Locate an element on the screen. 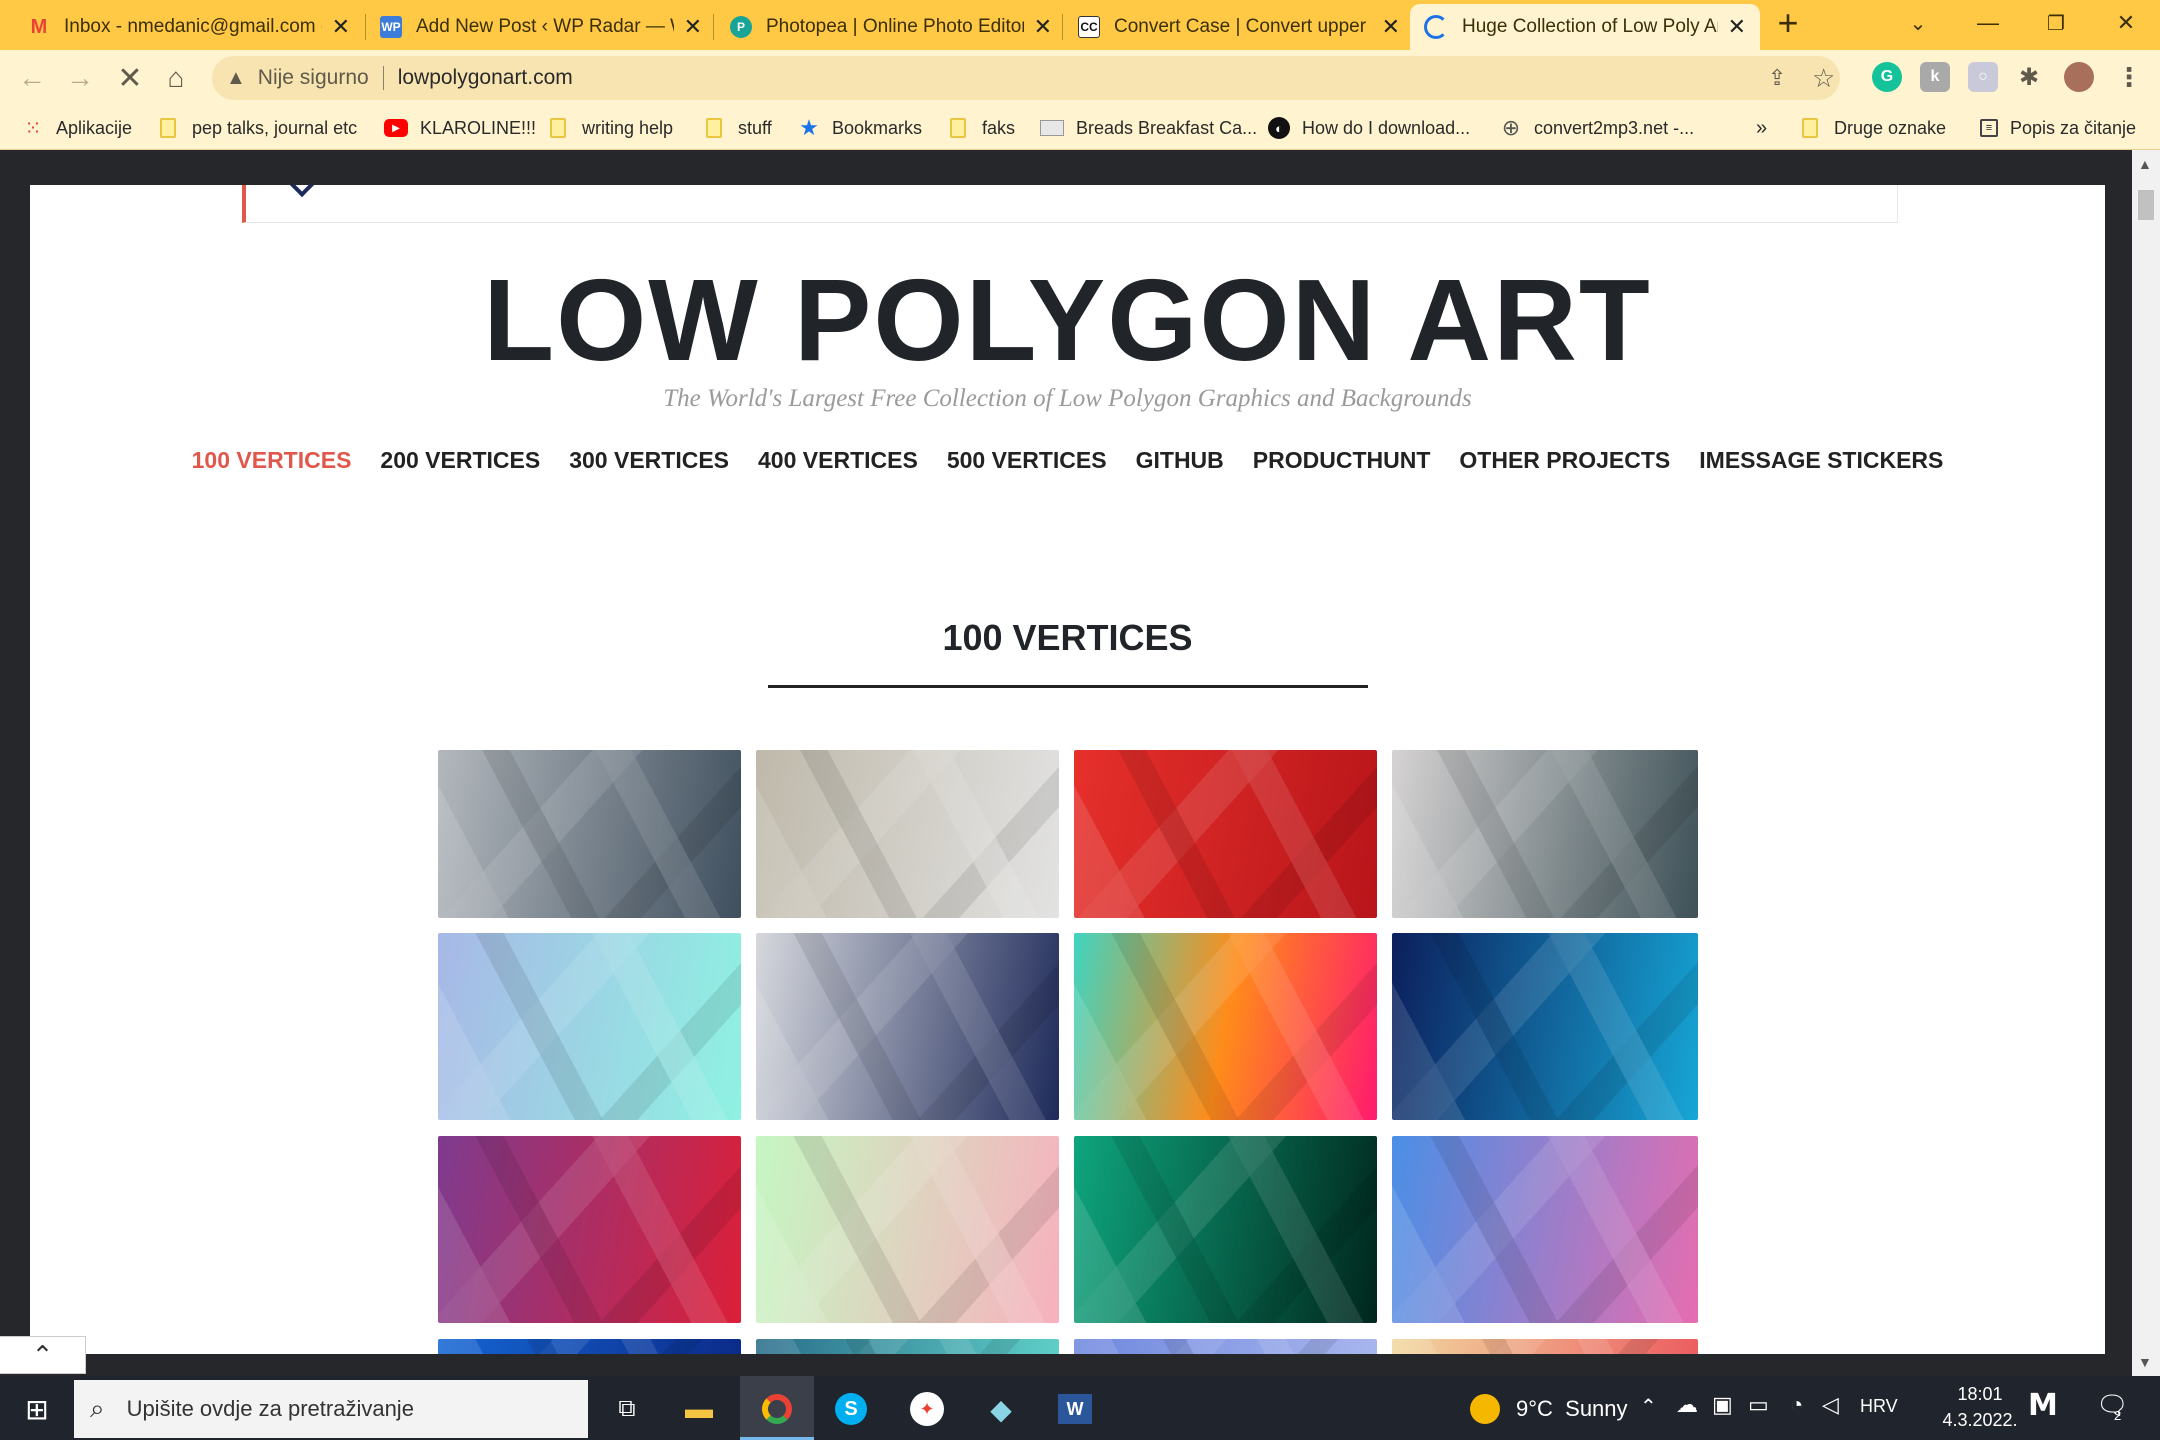  bookmark-folder: faks is located at coordinates (982, 128).